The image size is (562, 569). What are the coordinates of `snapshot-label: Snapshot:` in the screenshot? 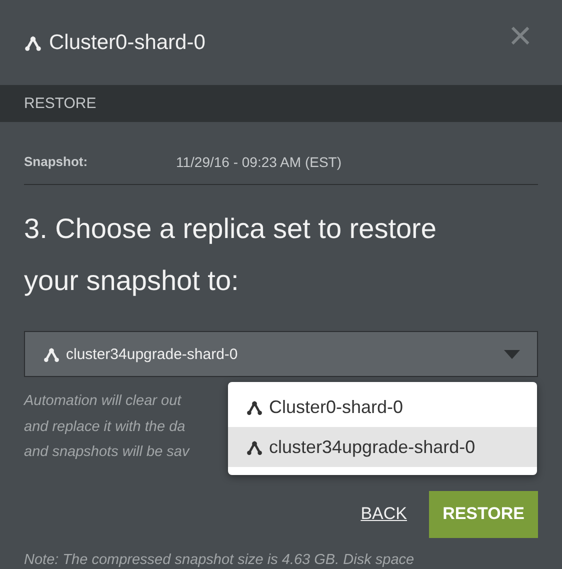 It's located at (56, 161).